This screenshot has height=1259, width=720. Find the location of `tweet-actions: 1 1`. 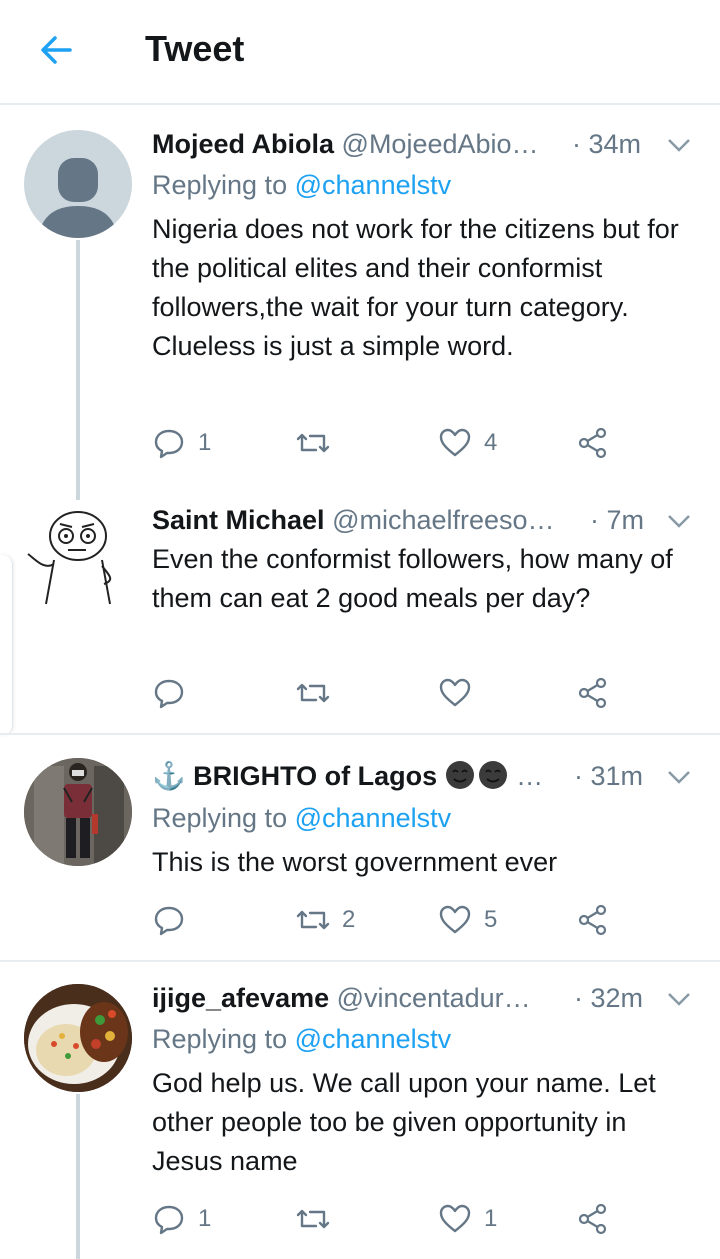

tweet-actions: 1 1 is located at coordinates (392, 1219).